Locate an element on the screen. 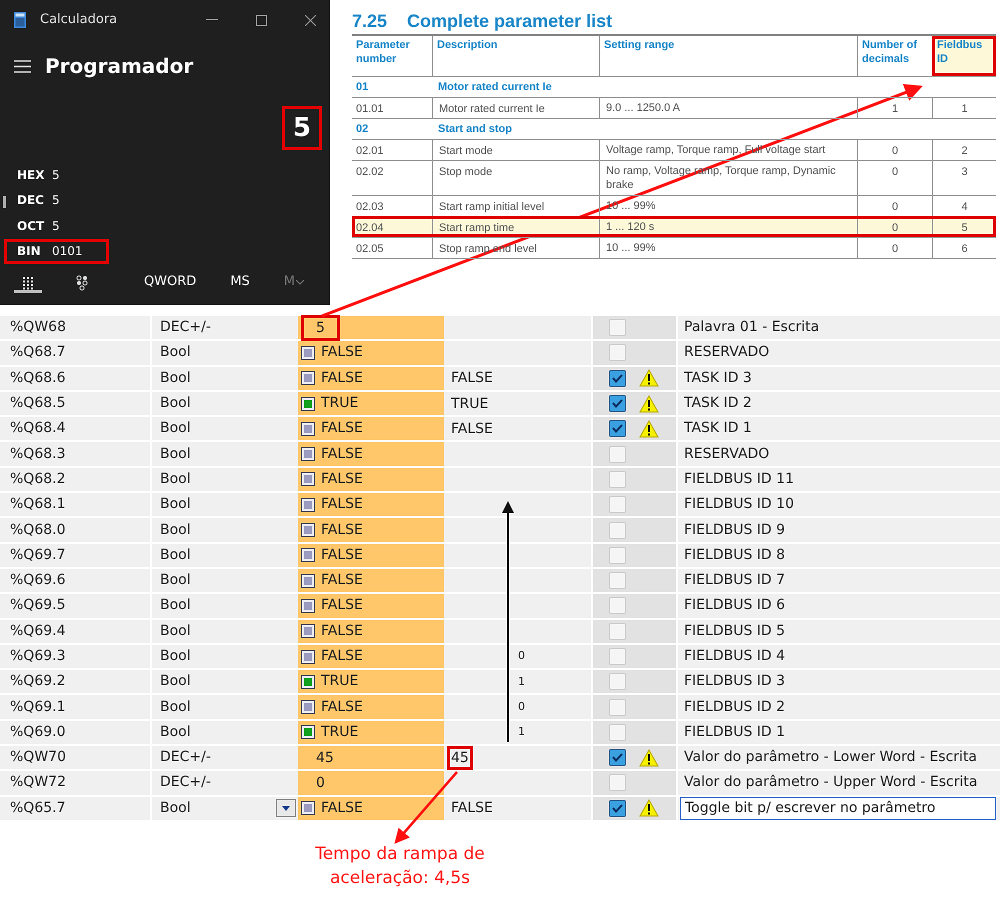 This screenshot has height=903, width=1000. address-cell-text: %Q65.7 is located at coordinates (37, 808).